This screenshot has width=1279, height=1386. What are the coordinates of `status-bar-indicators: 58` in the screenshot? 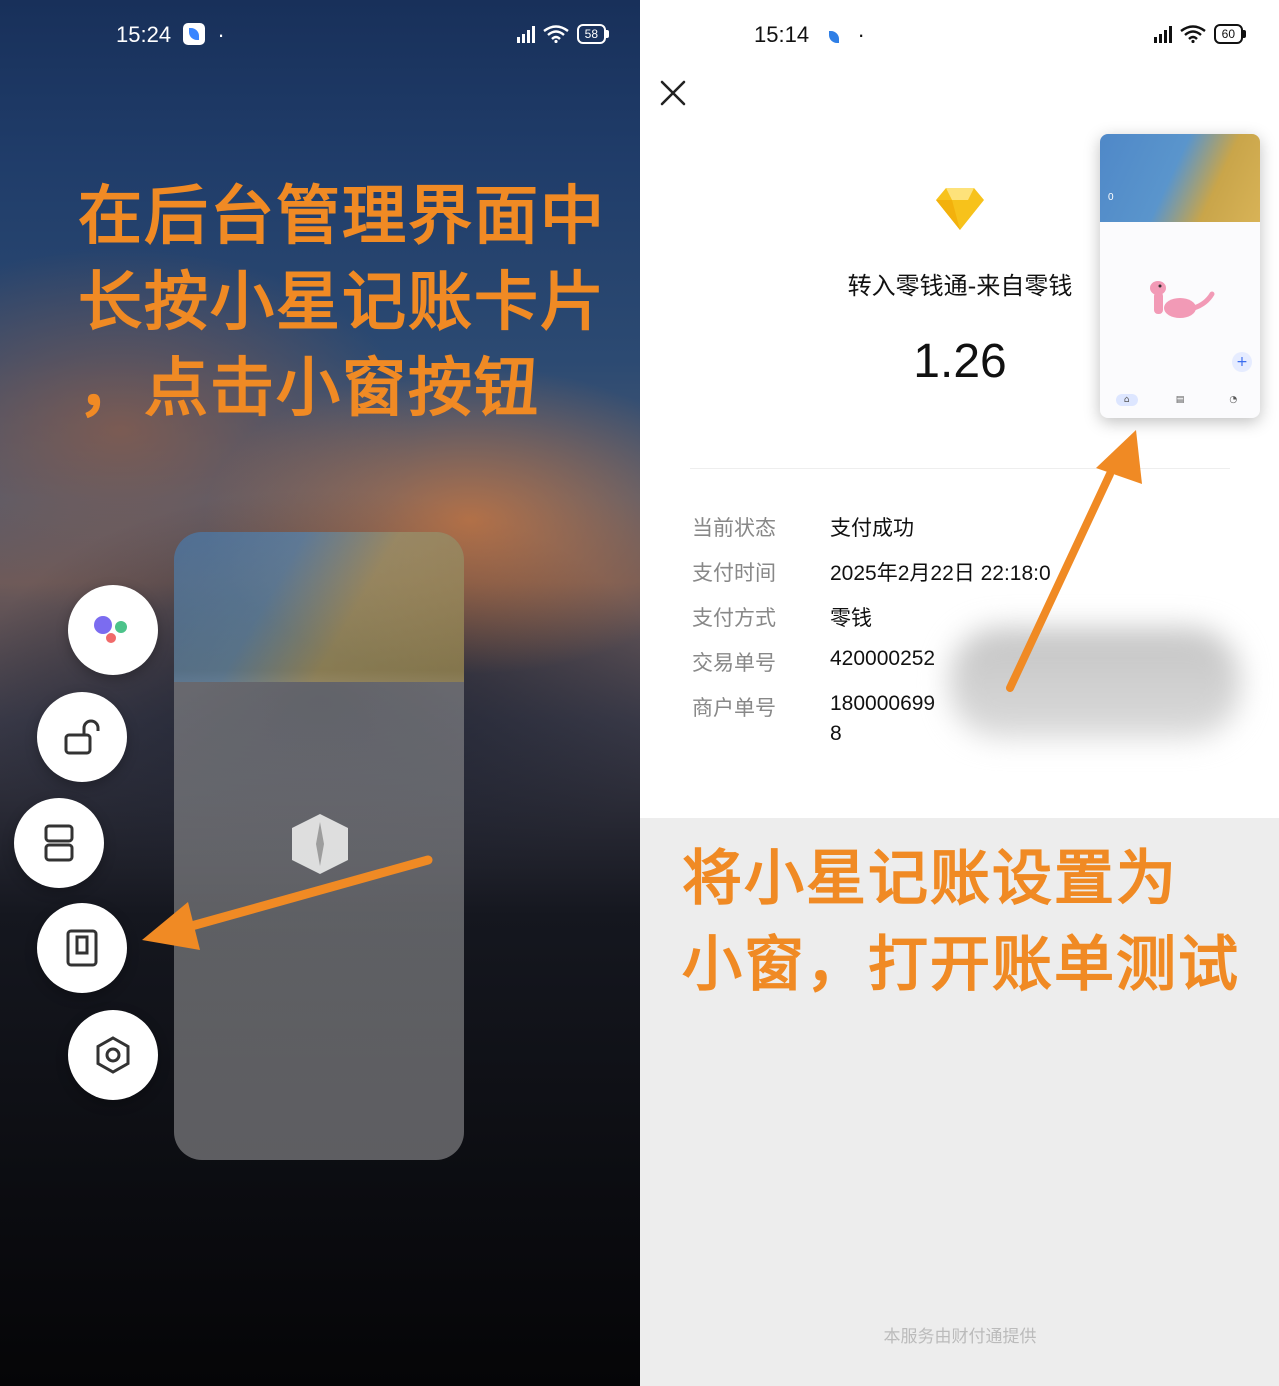 It's located at (563, 34).